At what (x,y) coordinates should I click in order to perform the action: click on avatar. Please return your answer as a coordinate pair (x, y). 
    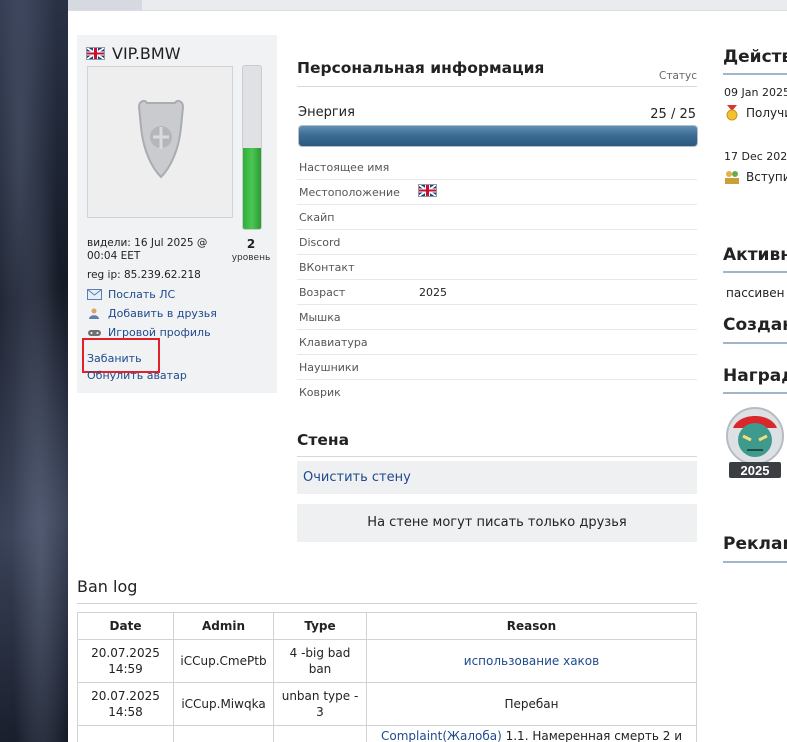
    Looking at the image, I should click on (160, 142).